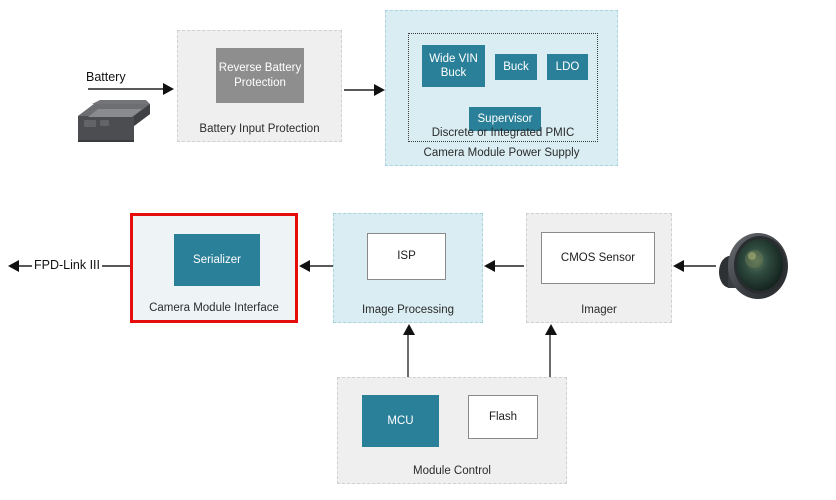 The height and width of the screenshot is (500, 836). I want to click on camera-lens-icon, so click(753, 266).